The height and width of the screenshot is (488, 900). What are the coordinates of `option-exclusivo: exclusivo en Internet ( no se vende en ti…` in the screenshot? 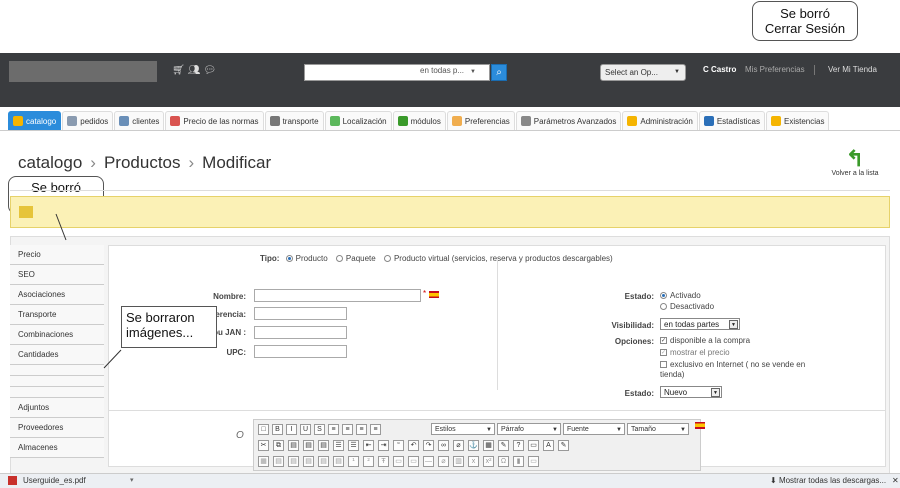 It's located at (745, 370).